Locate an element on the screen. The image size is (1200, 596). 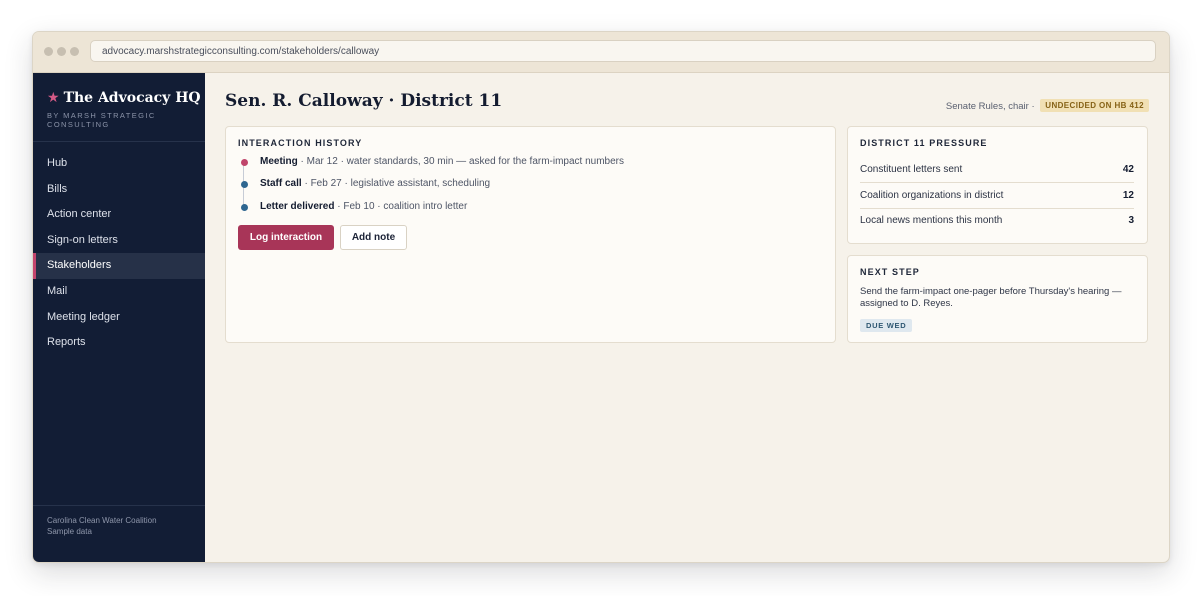
sidebar-item-meeting-ledger: Meeting ledger is located at coordinates (119, 318).